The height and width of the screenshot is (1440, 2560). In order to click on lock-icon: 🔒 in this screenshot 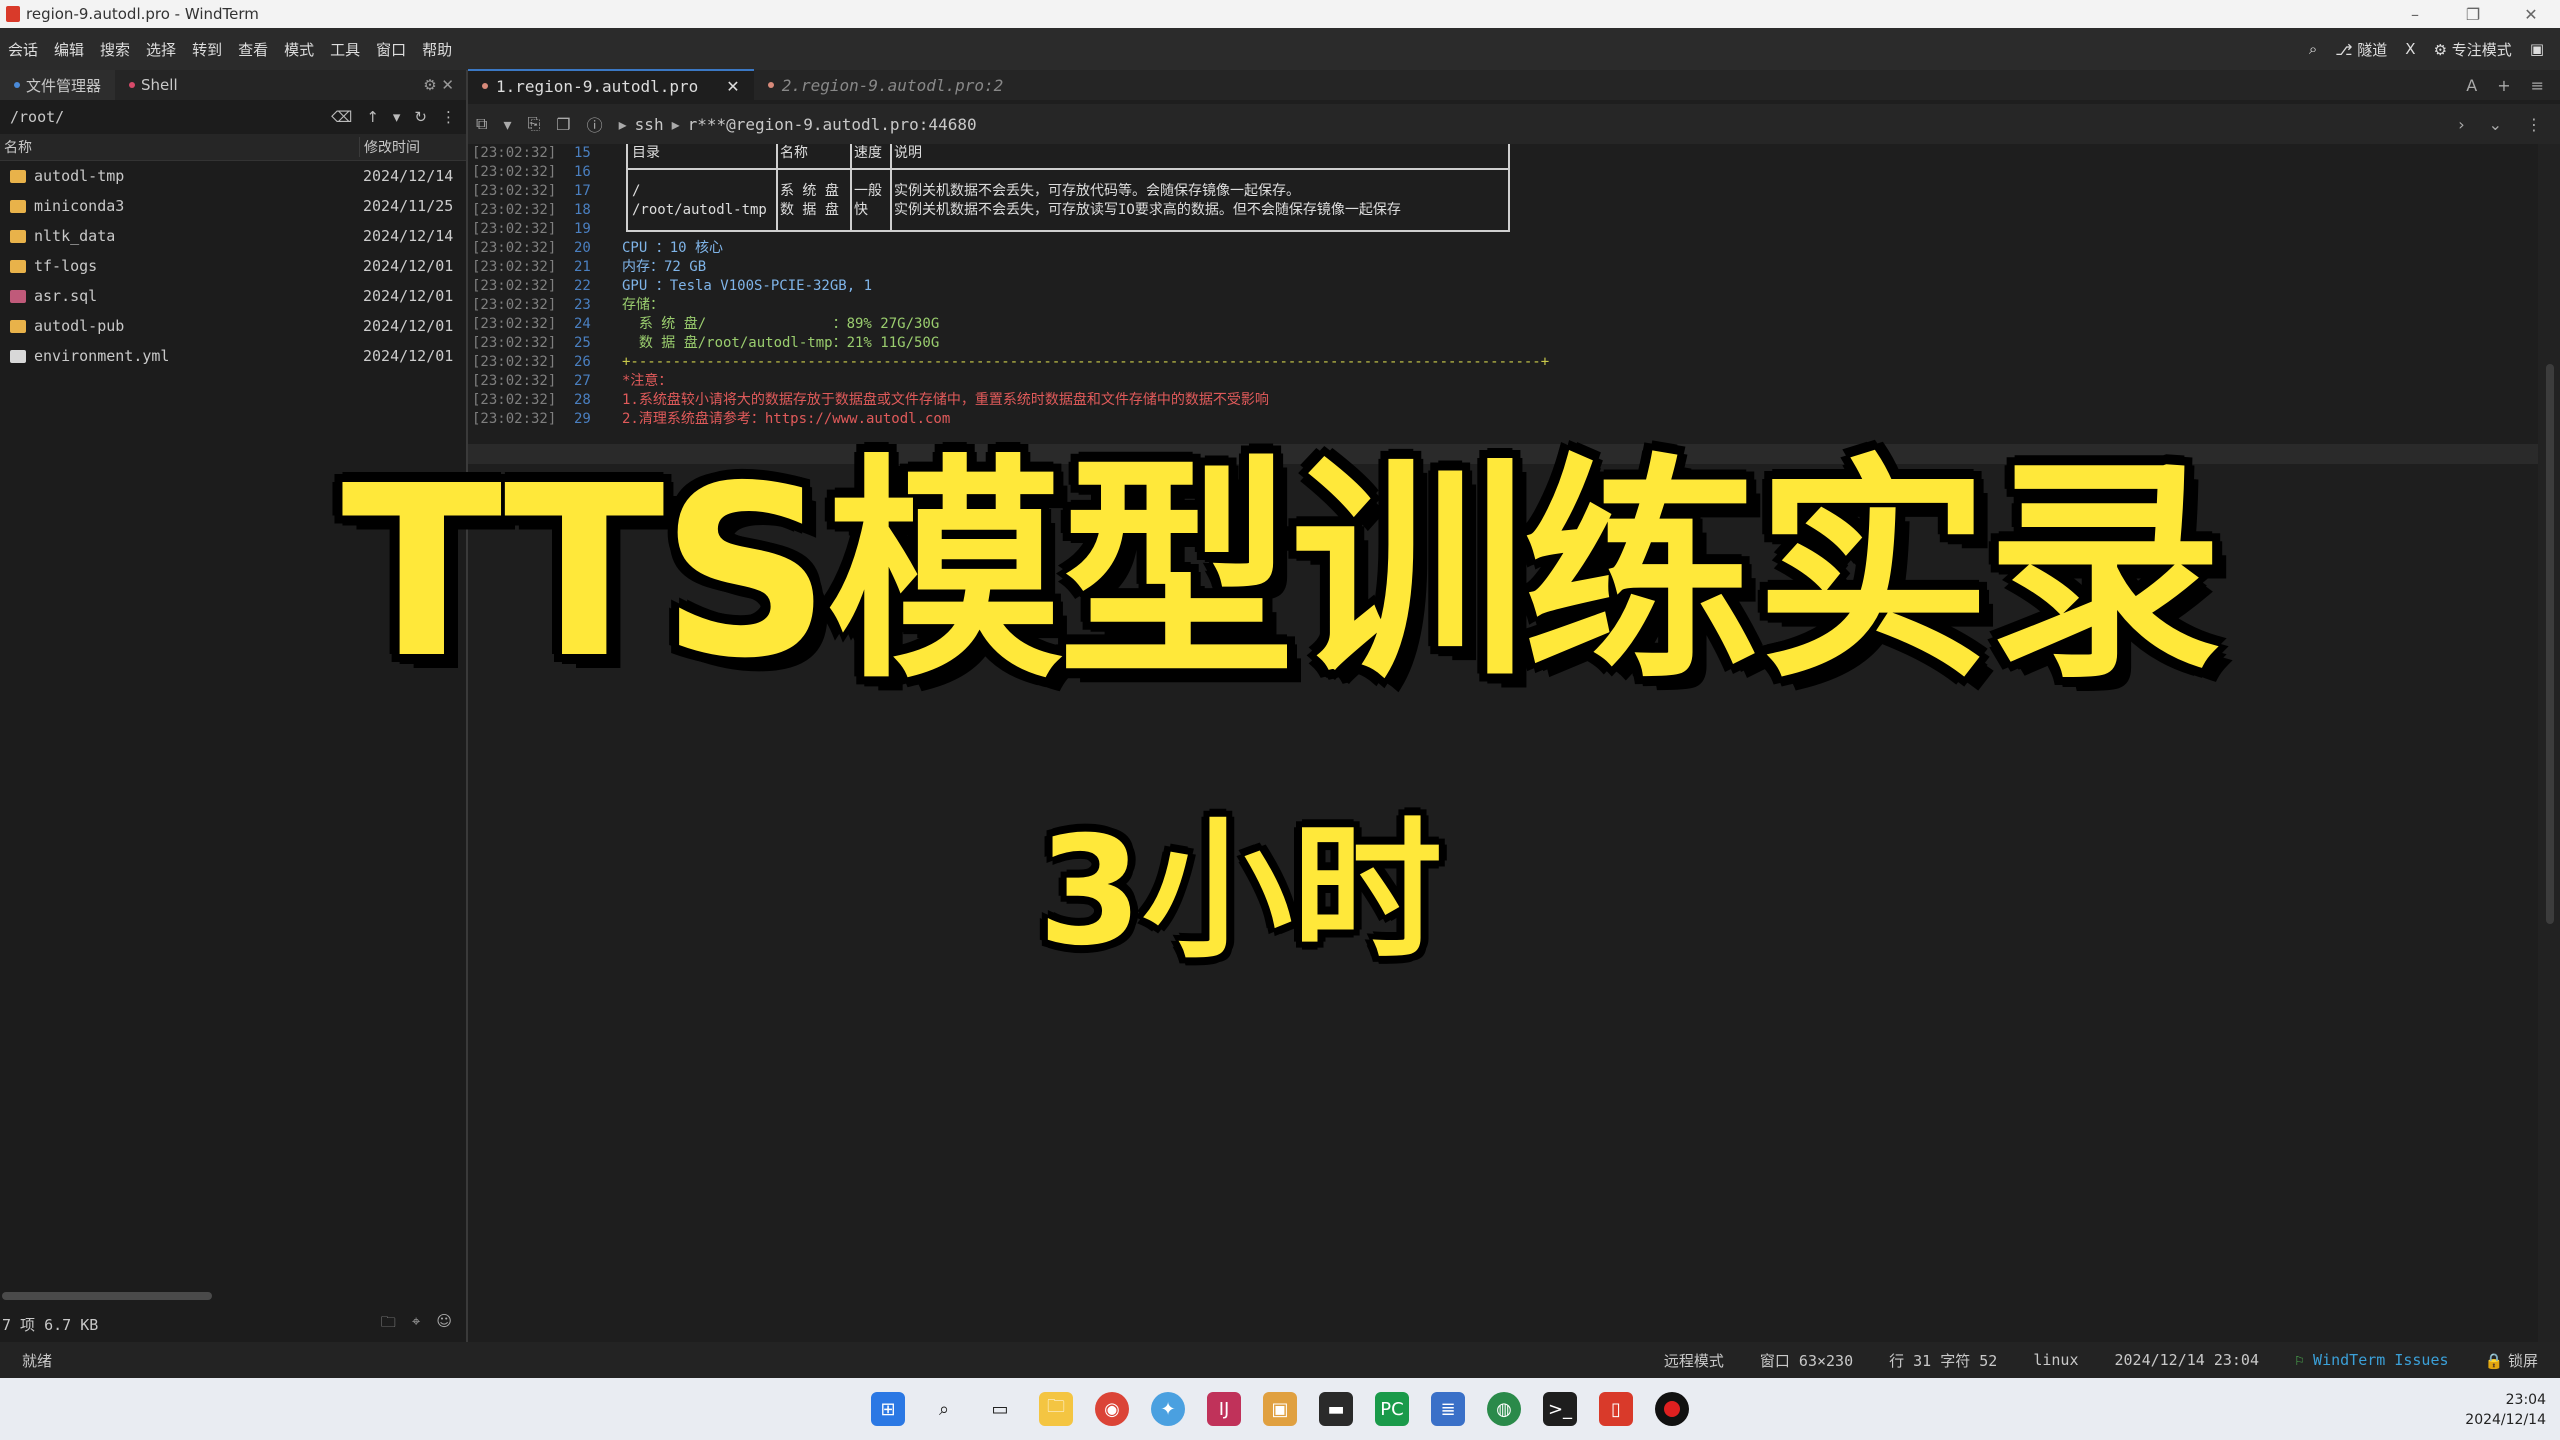, I will do `click(2494, 1360)`.